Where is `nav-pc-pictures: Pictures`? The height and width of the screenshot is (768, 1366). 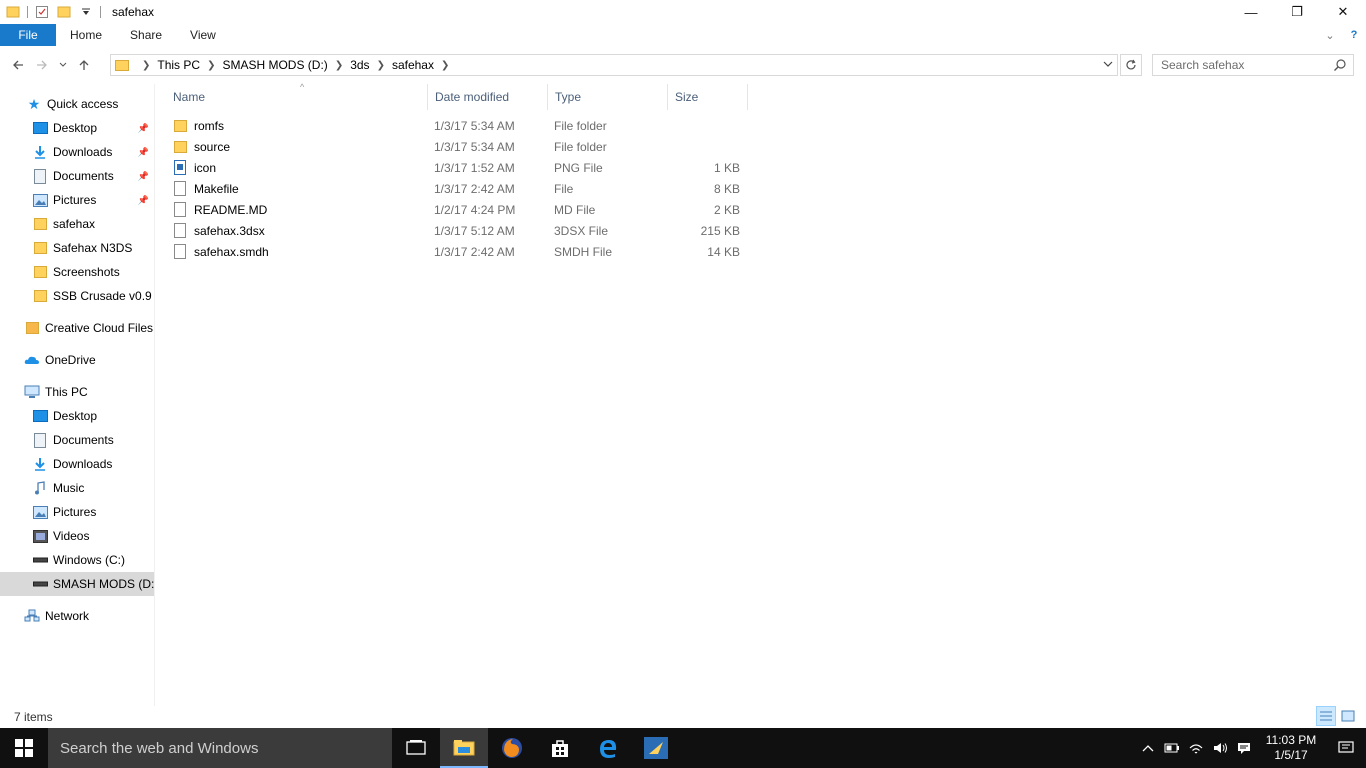
nav-pc-pictures: Pictures is located at coordinates (77, 512).